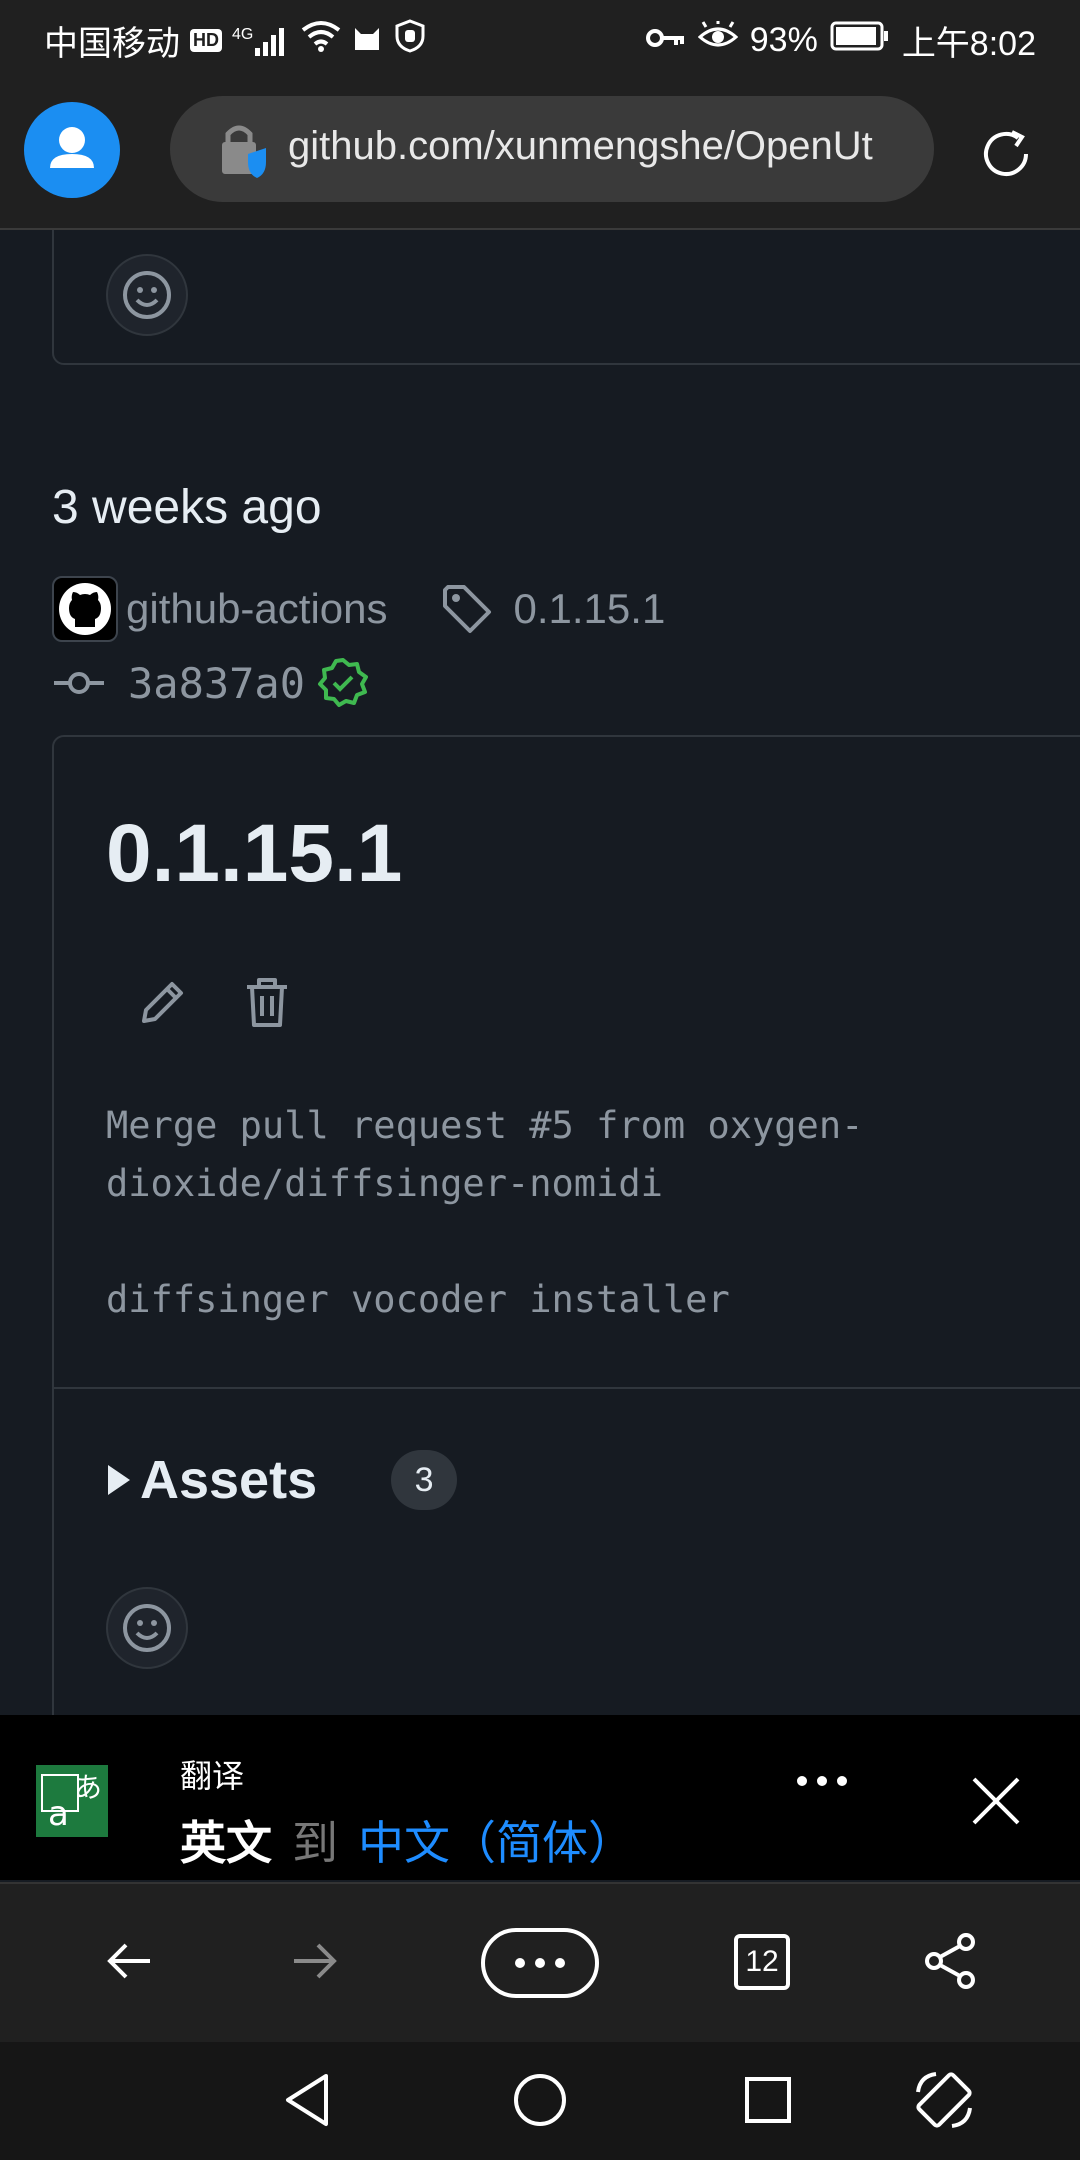  What do you see at coordinates (580, 146) in the screenshot?
I see `url-text: github.com/xunmengshe/OpenUt` at bounding box center [580, 146].